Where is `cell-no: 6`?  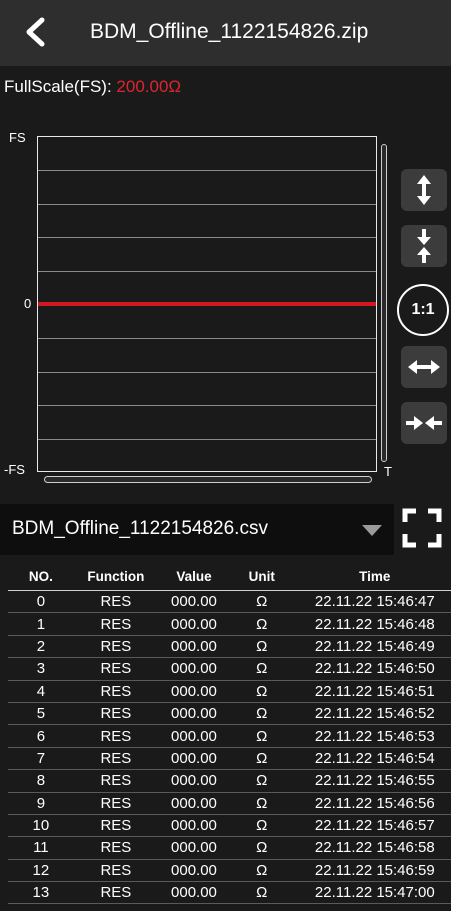 cell-no: 6 is located at coordinates (41, 736).